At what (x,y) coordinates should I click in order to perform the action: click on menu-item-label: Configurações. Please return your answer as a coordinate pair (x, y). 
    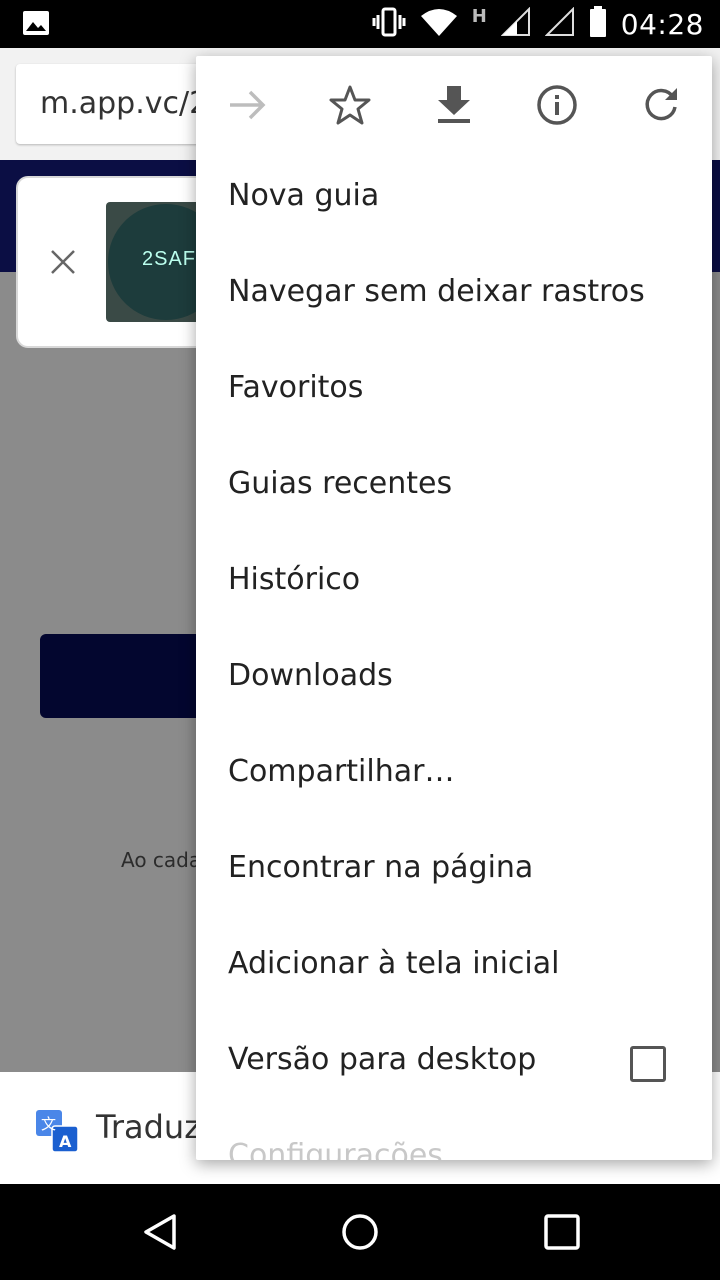
    Looking at the image, I should click on (335, 1149).